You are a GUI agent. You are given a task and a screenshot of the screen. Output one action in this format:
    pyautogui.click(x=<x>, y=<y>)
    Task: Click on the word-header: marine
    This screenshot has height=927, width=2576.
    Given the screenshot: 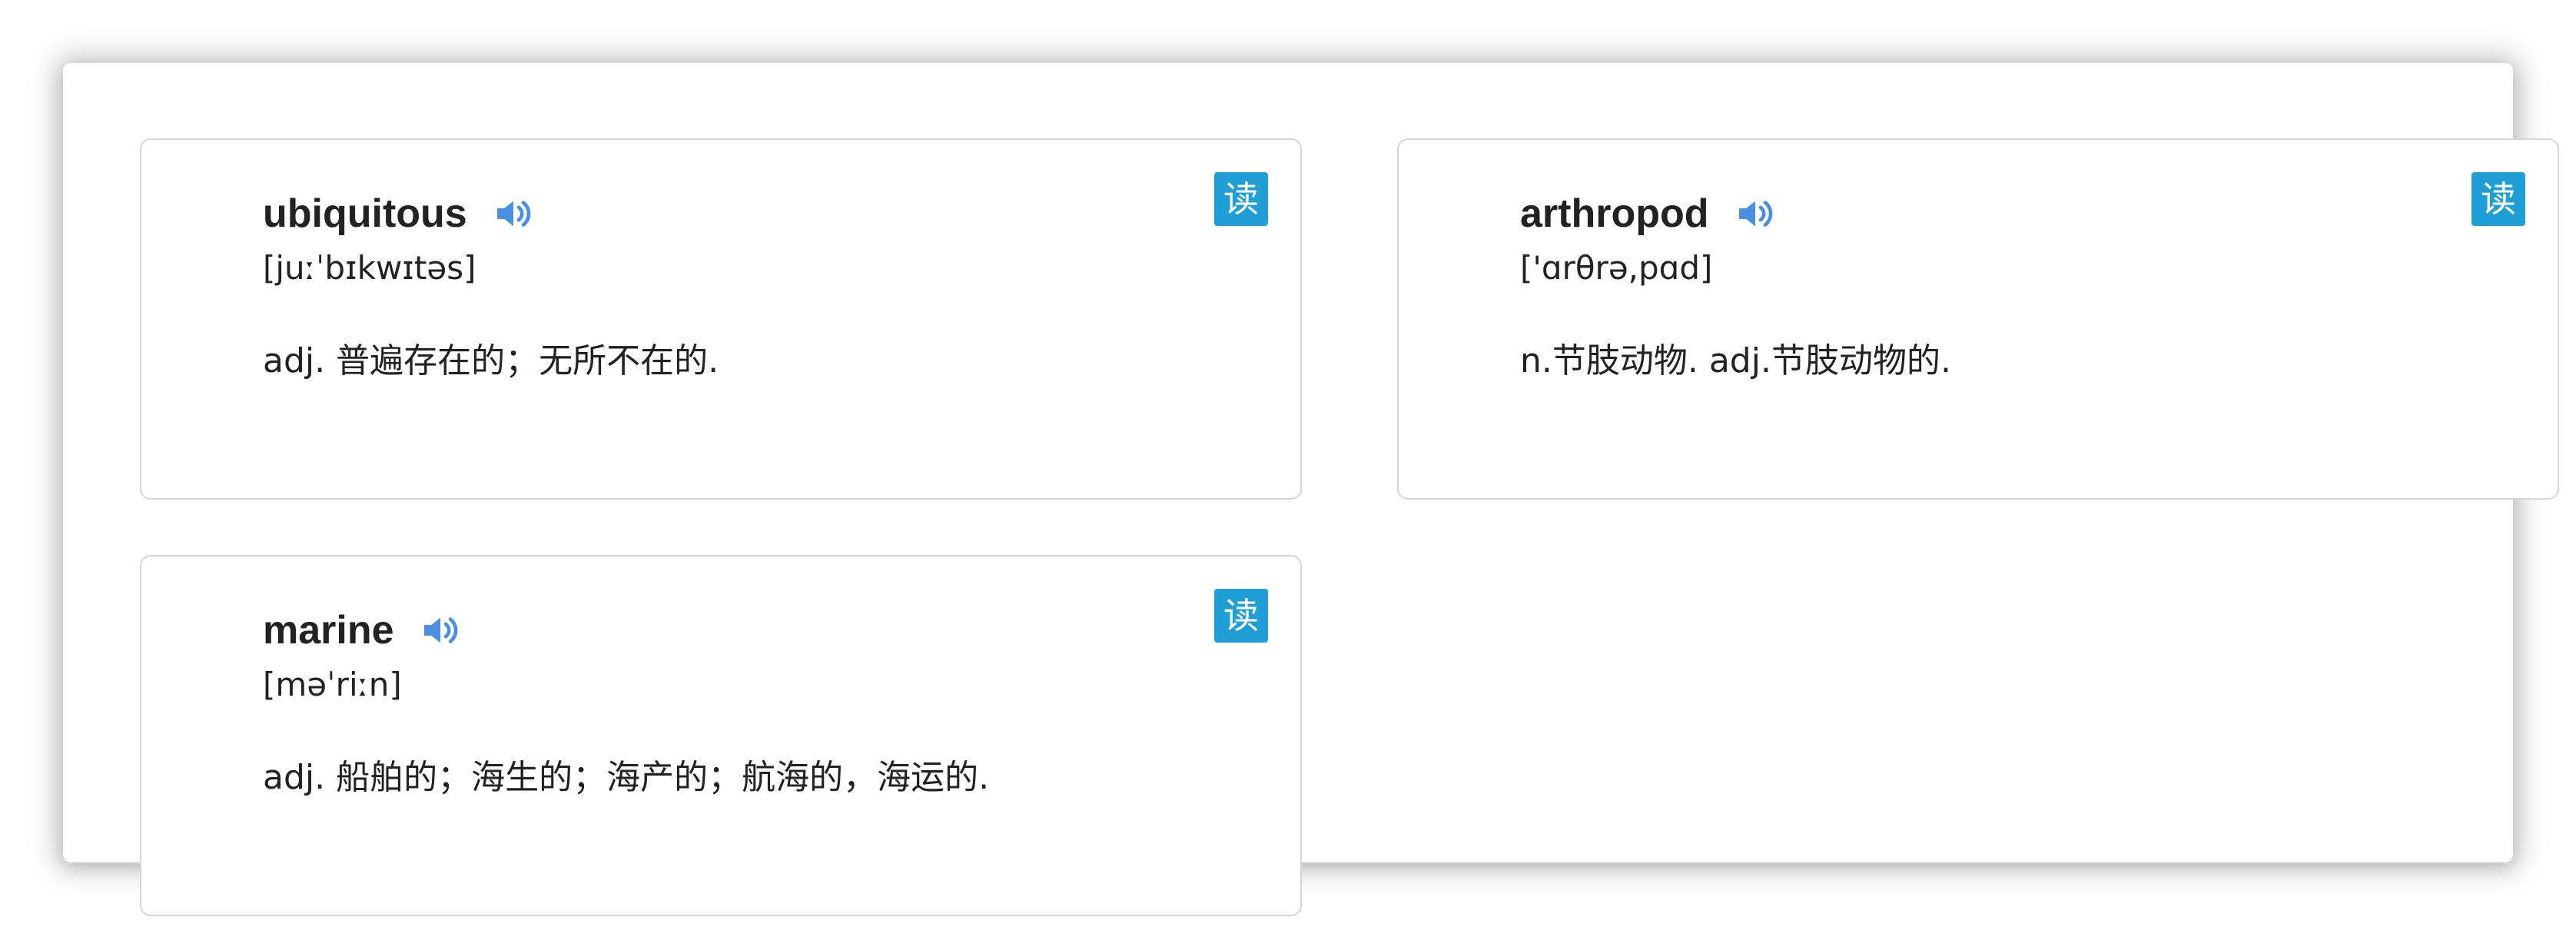 What is the action you would take?
    pyautogui.click(x=362, y=630)
    